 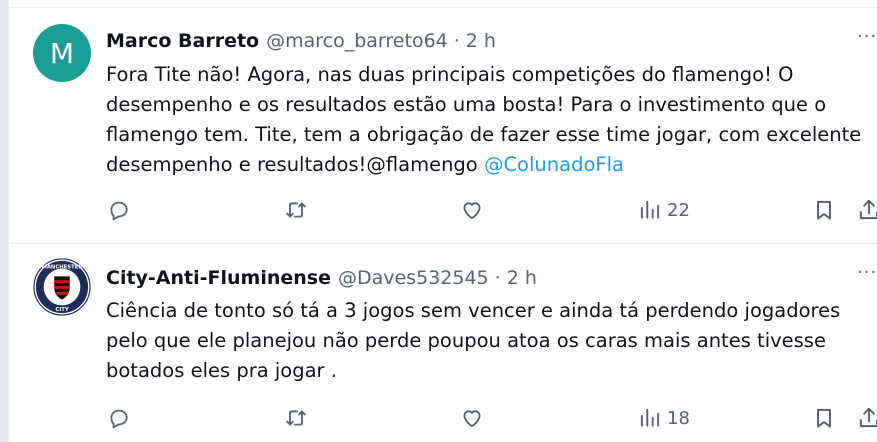 What do you see at coordinates (357, 41) in the screenshot?
I see `user-handle: @marco_barreto64` at bounding box center [357, 41].